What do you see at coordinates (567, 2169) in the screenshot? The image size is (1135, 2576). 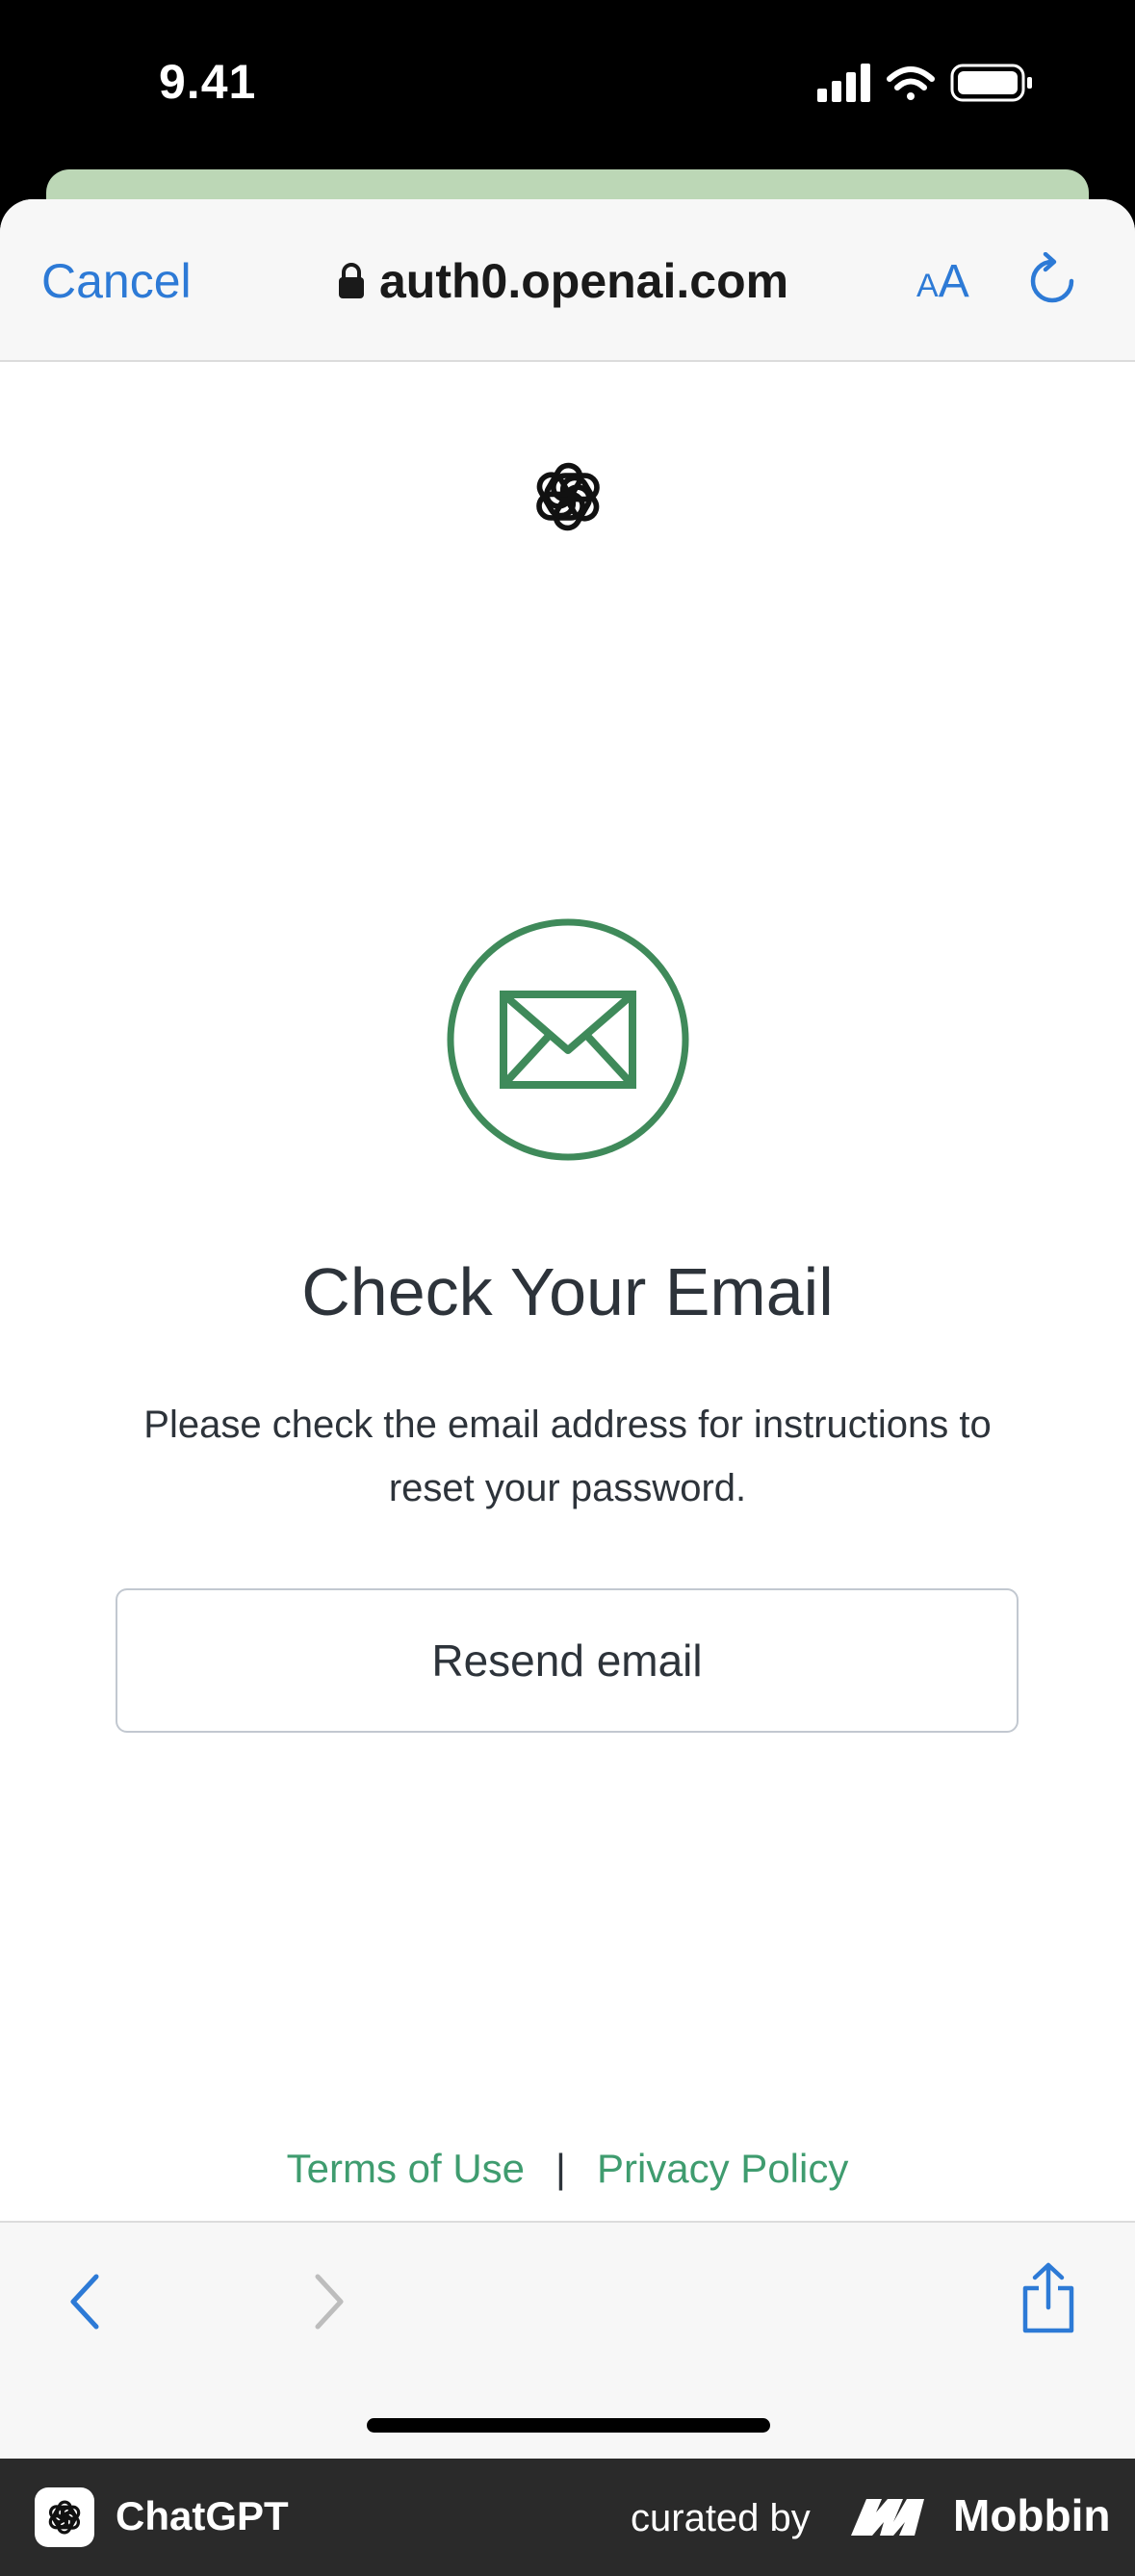 I see `footer-links: Terms of Use | Privacy Policy` at bounding box center [567, 2169].